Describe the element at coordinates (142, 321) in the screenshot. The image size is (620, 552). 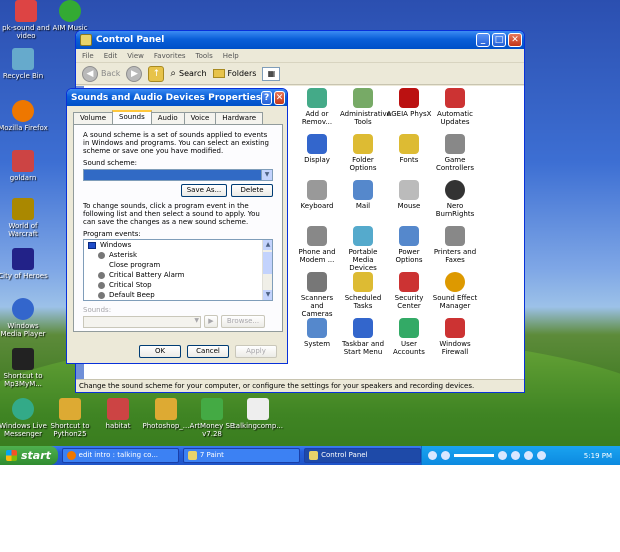
I see `sound-file-select: ▼` at that location.